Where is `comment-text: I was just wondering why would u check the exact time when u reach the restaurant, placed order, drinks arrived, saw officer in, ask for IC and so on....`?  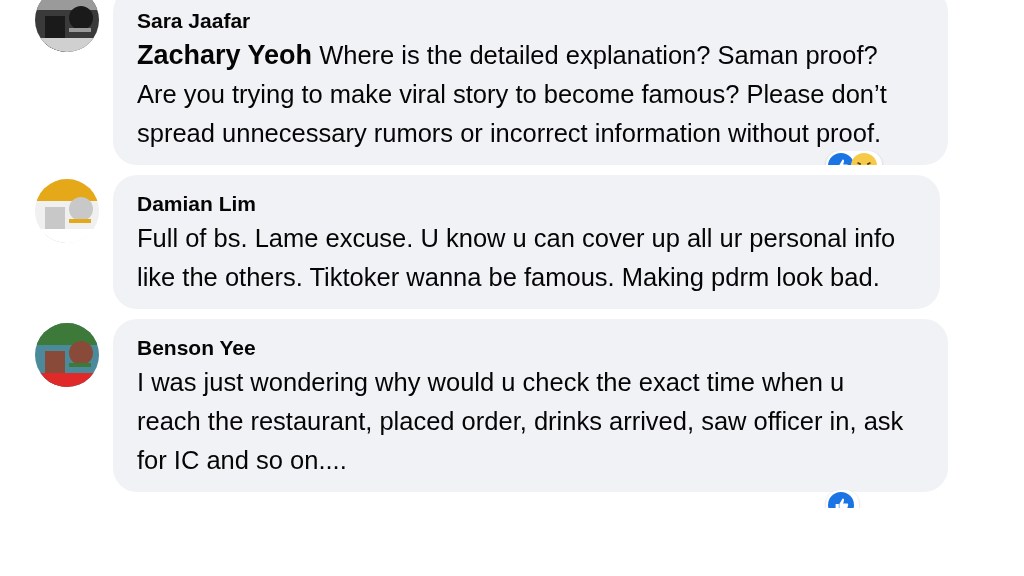 comment-text: I was just wondering why would u check the exact time when u reach the restaurant, placed order, drinks arrived, saw officer in, ask for IC and so on.... is located at coordinates (521, 421).